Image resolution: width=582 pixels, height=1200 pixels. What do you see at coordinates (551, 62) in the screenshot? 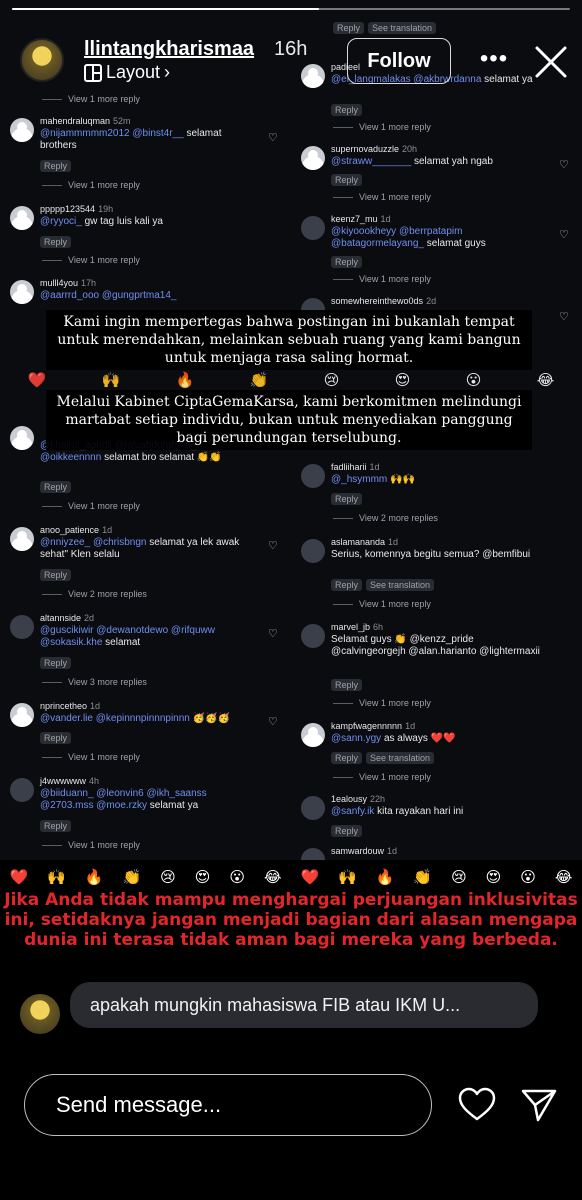
I see `close-icon` at bounding box center [551, 62].